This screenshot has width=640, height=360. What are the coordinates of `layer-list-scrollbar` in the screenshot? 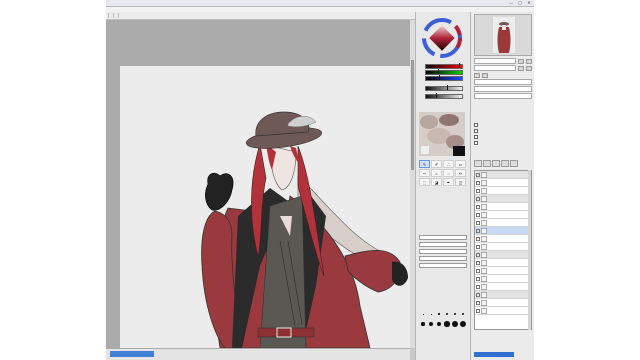 It's located at (529, 250).